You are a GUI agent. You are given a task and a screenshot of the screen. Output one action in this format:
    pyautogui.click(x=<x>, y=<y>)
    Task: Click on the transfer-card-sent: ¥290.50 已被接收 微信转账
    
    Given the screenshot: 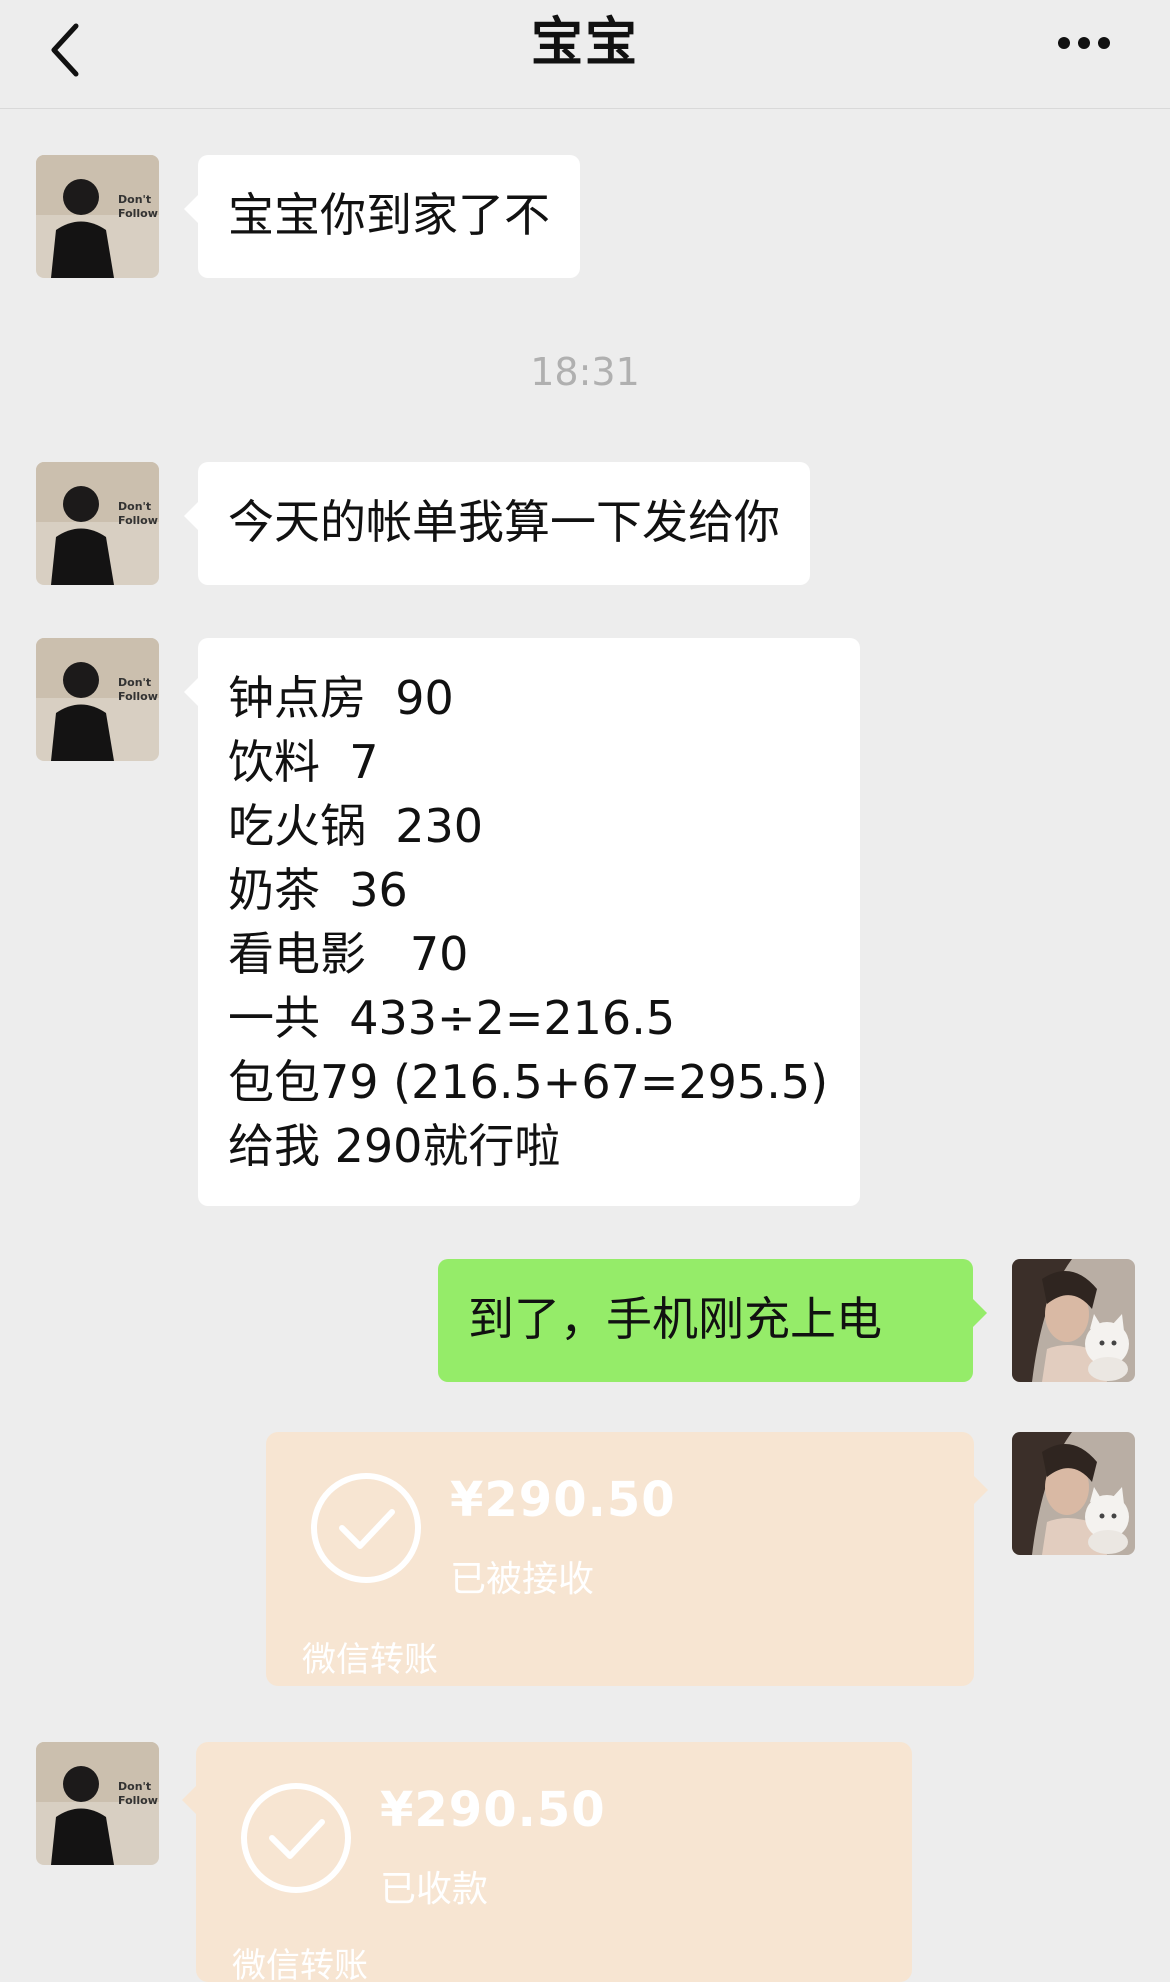 What is the action you would take?
    pyautogui.click(x=620, y=1559)
    